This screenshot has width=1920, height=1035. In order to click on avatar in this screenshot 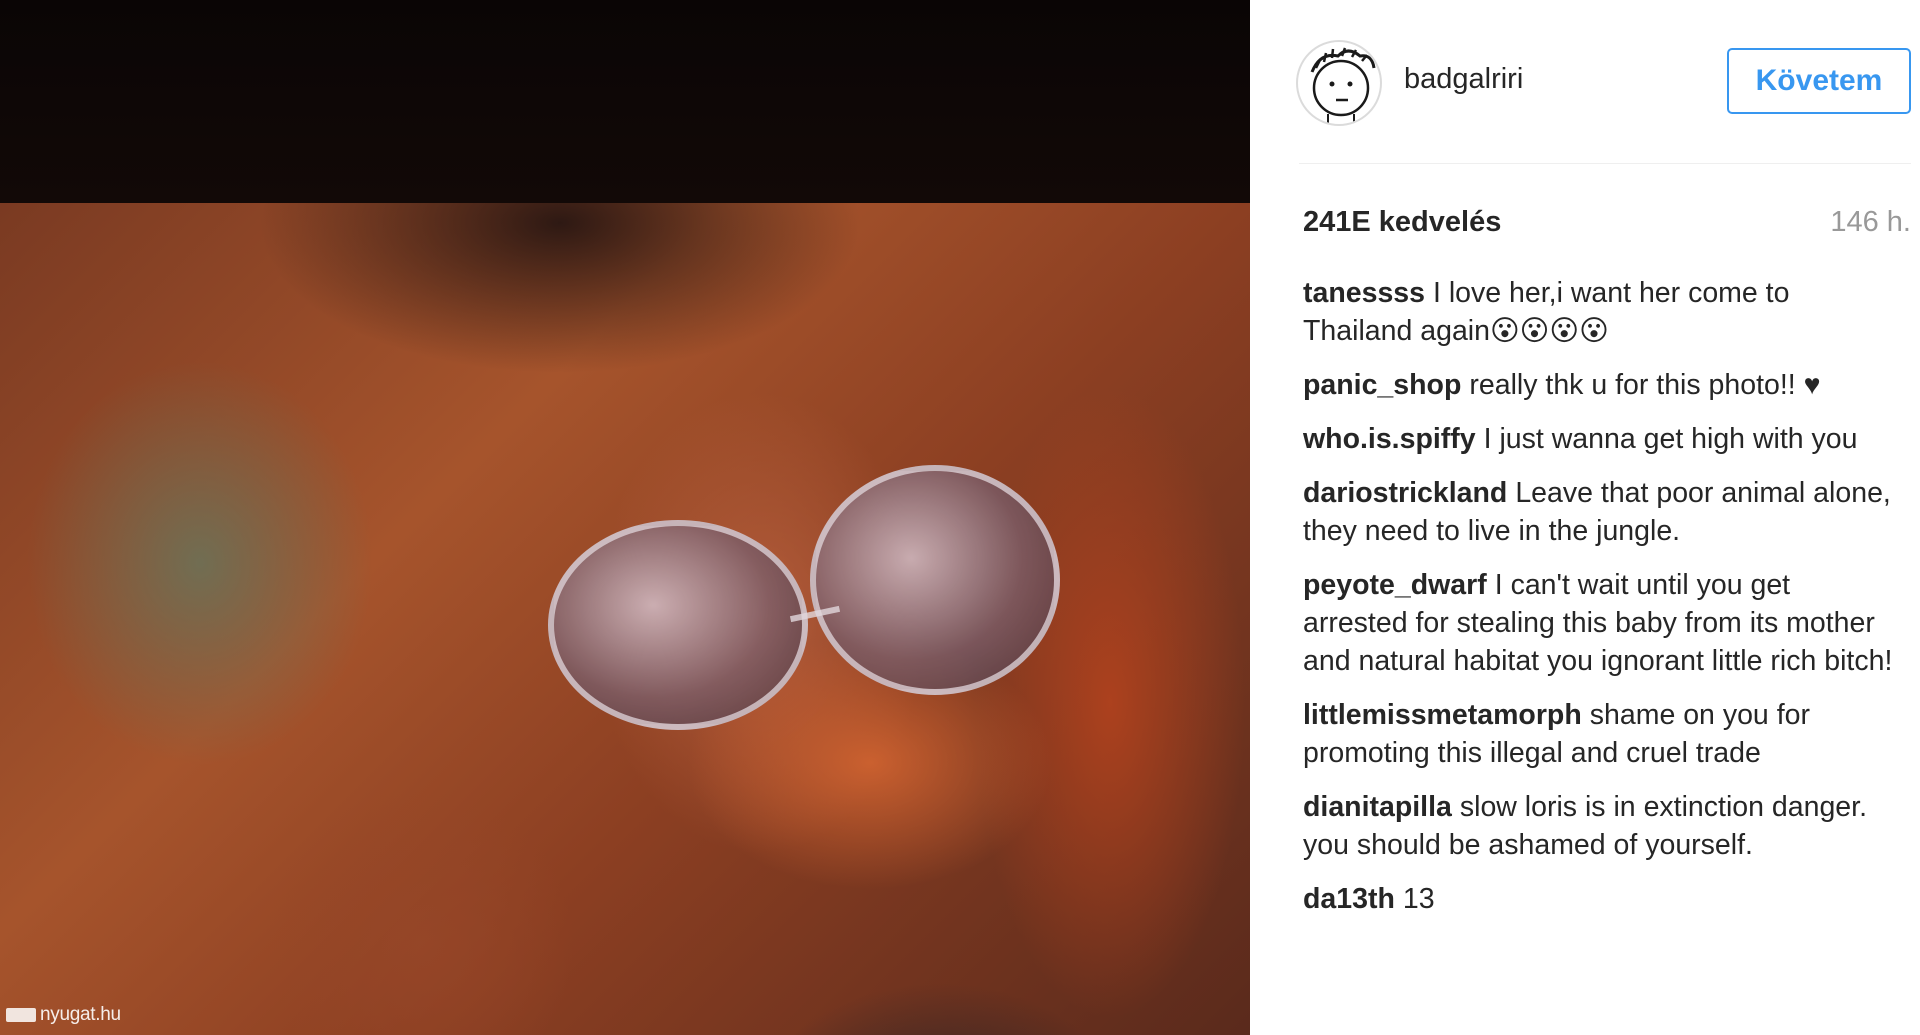, I will do `click(1339, 83)`.